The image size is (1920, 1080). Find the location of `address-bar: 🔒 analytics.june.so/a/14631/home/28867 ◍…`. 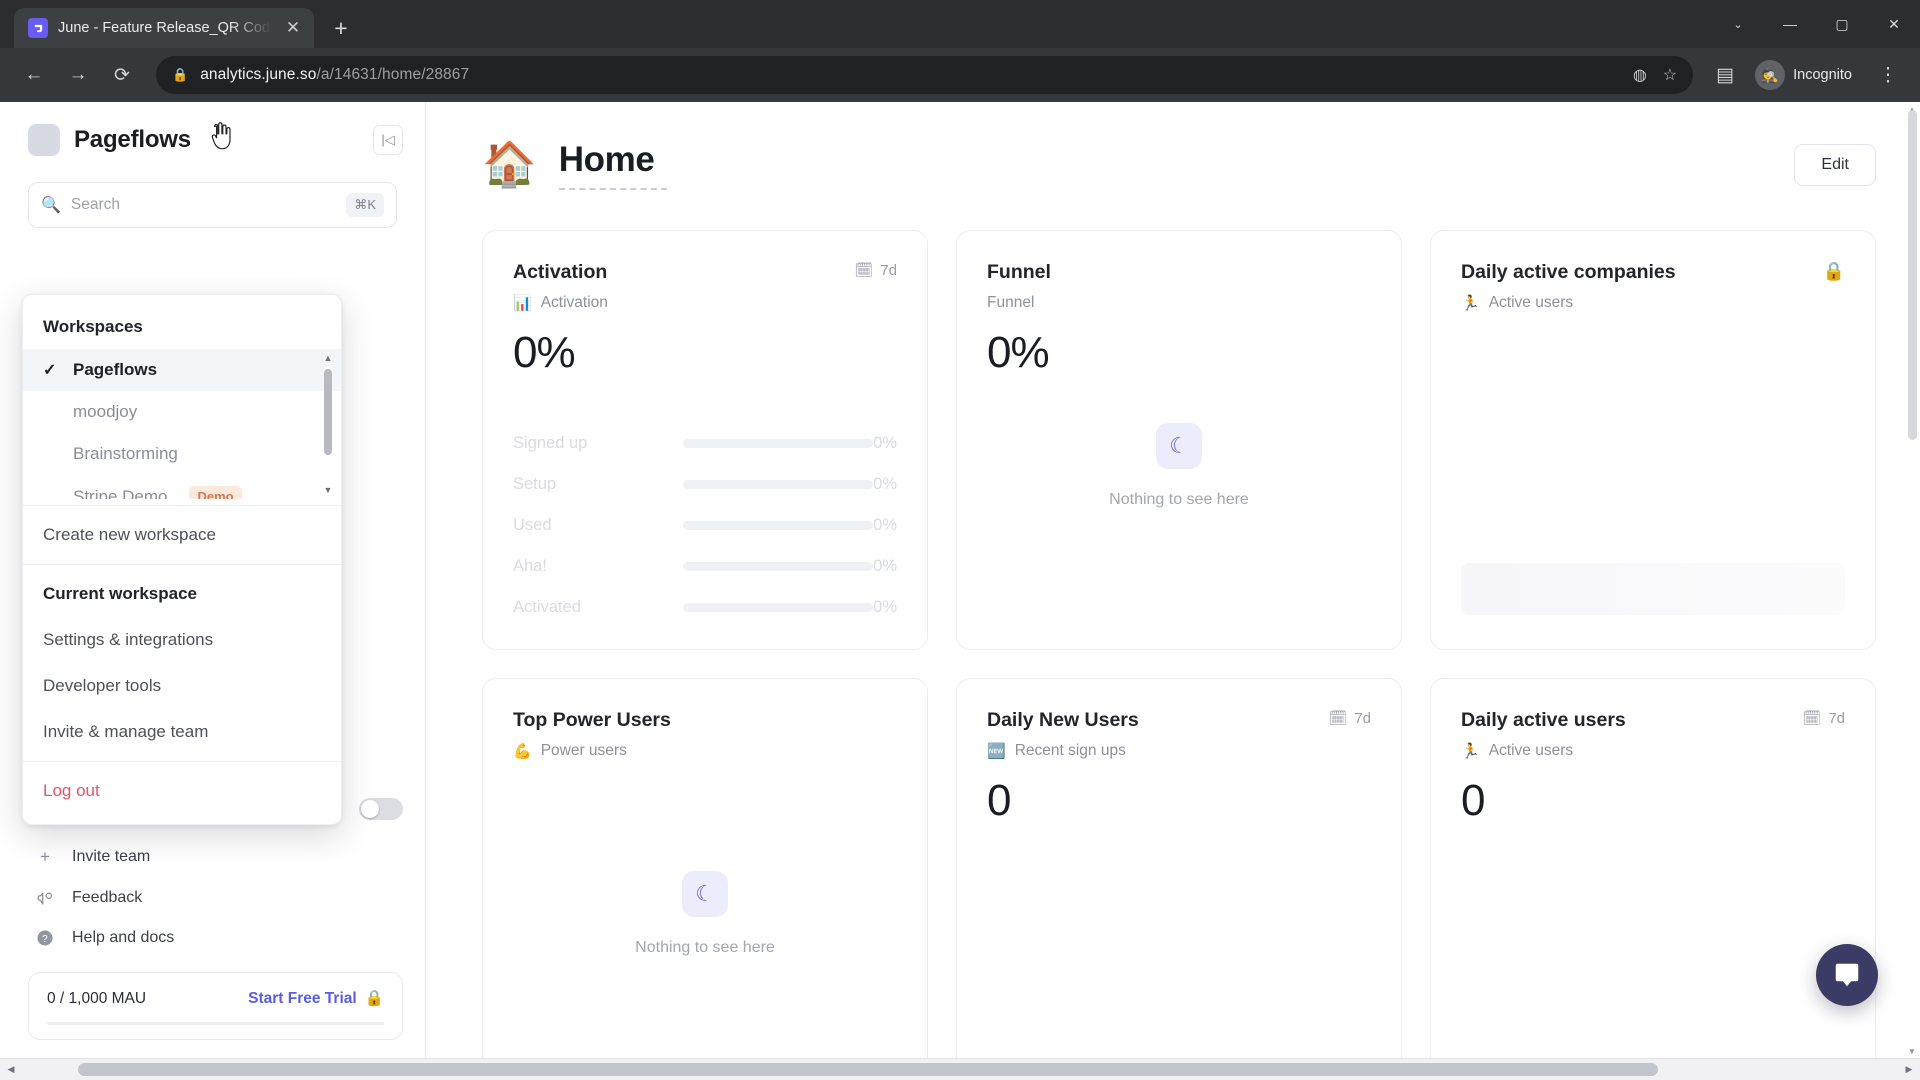

address-bar: 🔒 analytics.june.so/a/14631/home/28867 ◍… is located at coordinates (925, 75).